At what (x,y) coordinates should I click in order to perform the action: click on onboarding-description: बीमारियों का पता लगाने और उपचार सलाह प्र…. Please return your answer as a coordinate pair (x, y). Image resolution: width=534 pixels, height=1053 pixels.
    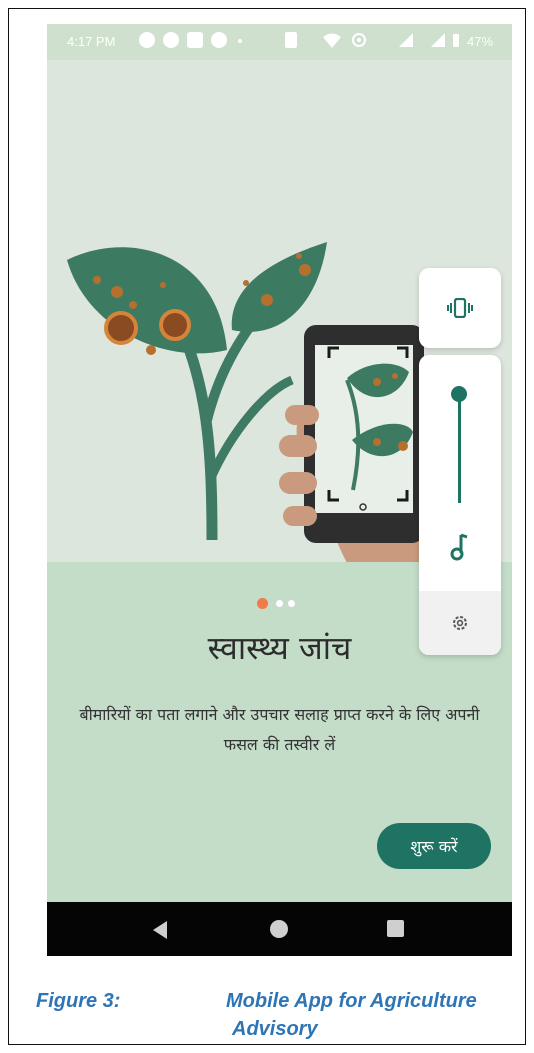
    Looking at the image, I should click on (279, 729).